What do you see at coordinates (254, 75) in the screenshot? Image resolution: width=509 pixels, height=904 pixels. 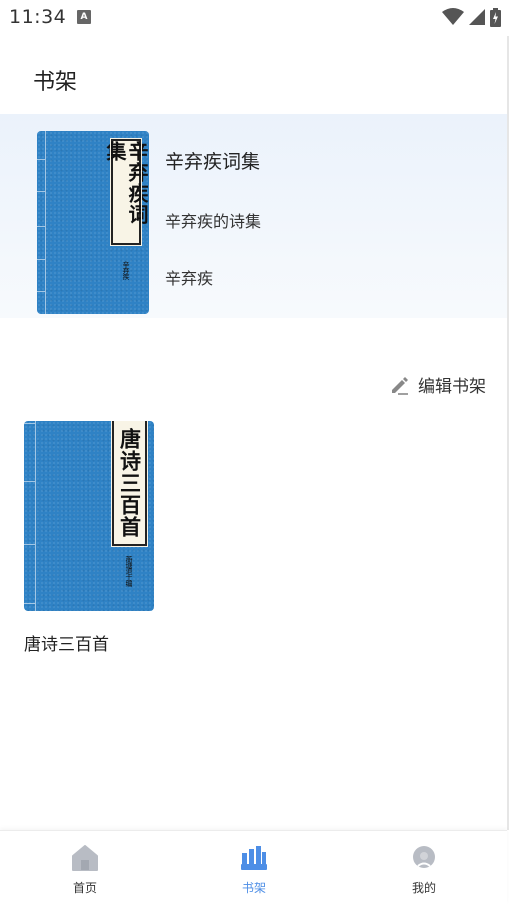 I see `app-header: 书架` at bounding box center [254, 75].